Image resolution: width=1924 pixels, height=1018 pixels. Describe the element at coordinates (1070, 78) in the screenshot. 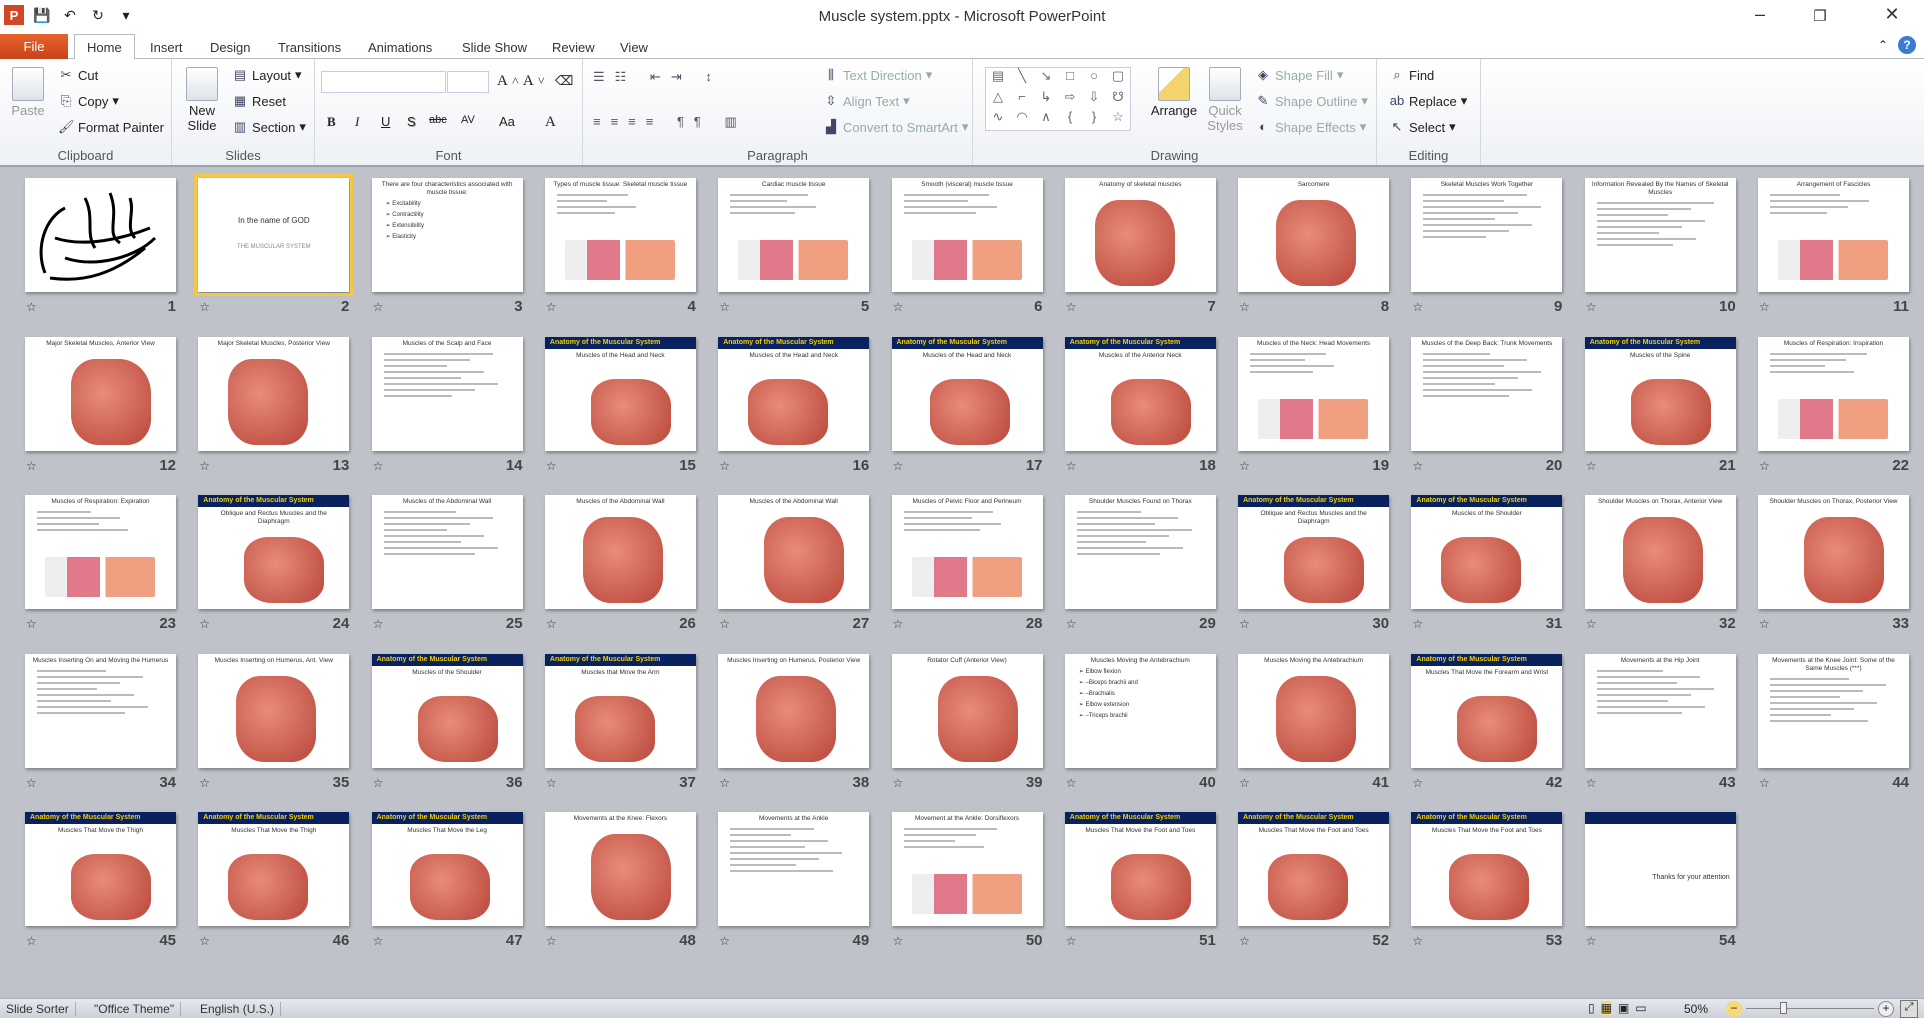

I see `shape-option: □` at that location.